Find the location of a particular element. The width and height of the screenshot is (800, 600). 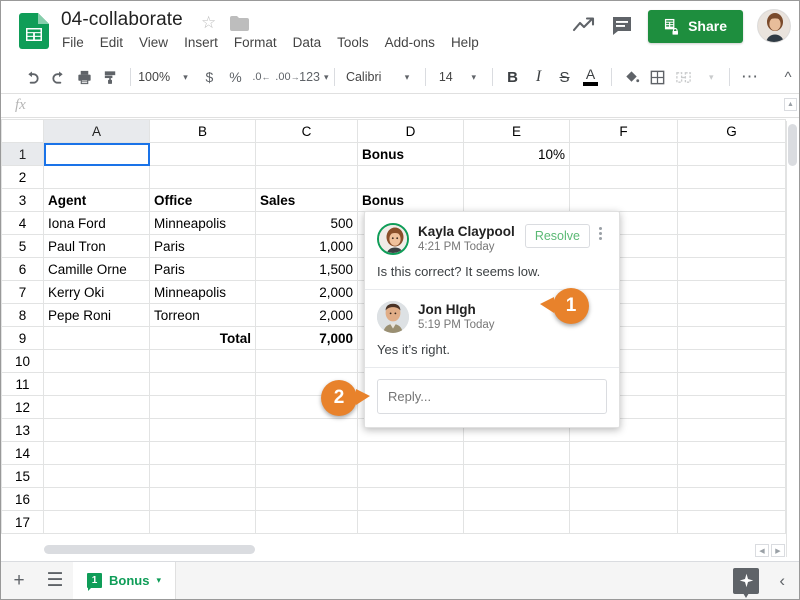

cell-a3: Agent is located at coordinates (96, 200).